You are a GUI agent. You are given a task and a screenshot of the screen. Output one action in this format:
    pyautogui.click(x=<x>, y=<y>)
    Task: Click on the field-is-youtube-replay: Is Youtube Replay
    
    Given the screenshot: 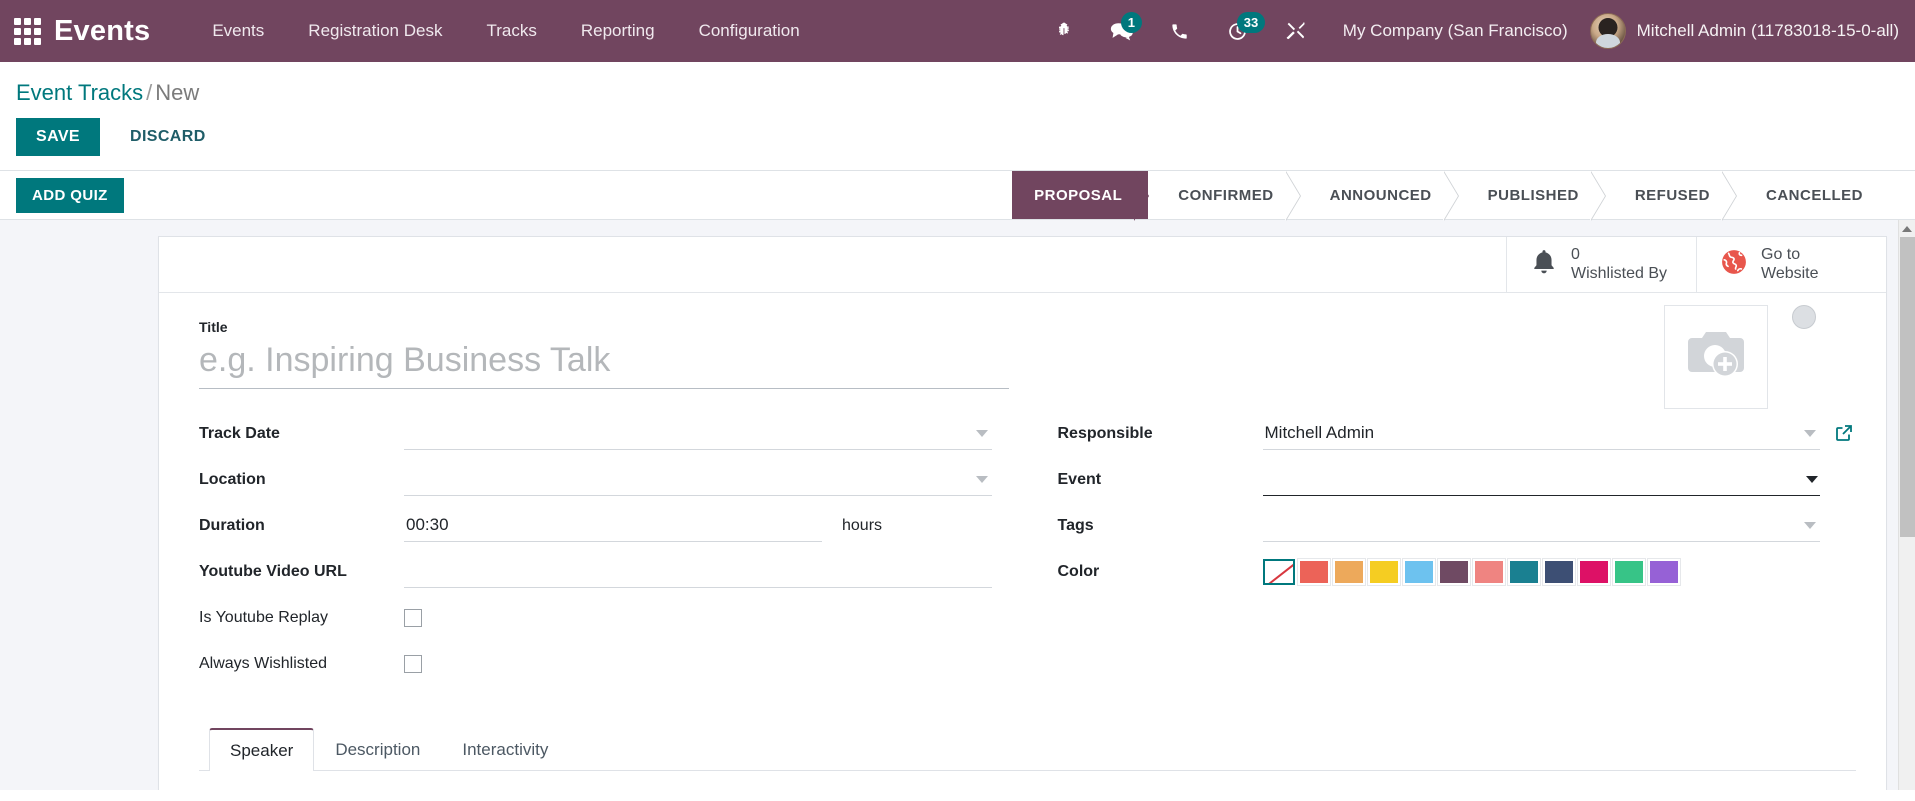 What is the action you would take?
    pyautogui.click(x=595, y=620)
    